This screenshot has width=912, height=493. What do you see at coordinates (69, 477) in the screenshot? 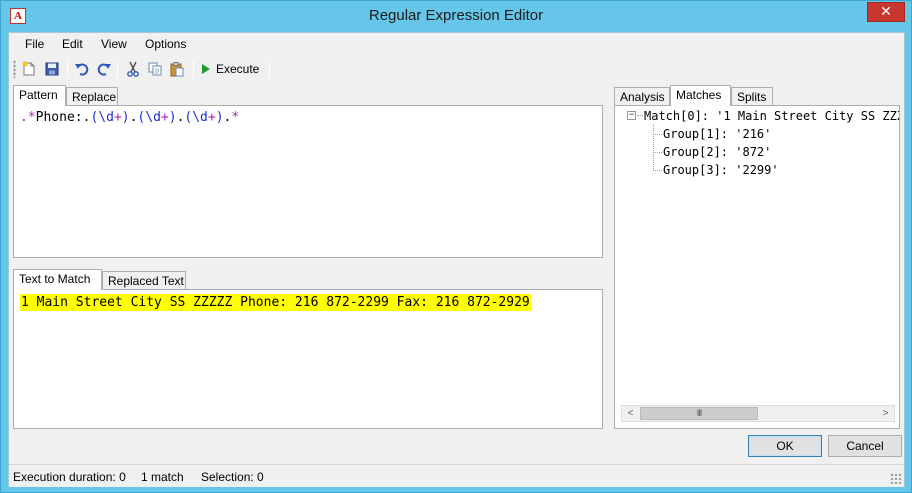
I see `status-duration: Execution duration: 0` at bounding box center [69, 477].